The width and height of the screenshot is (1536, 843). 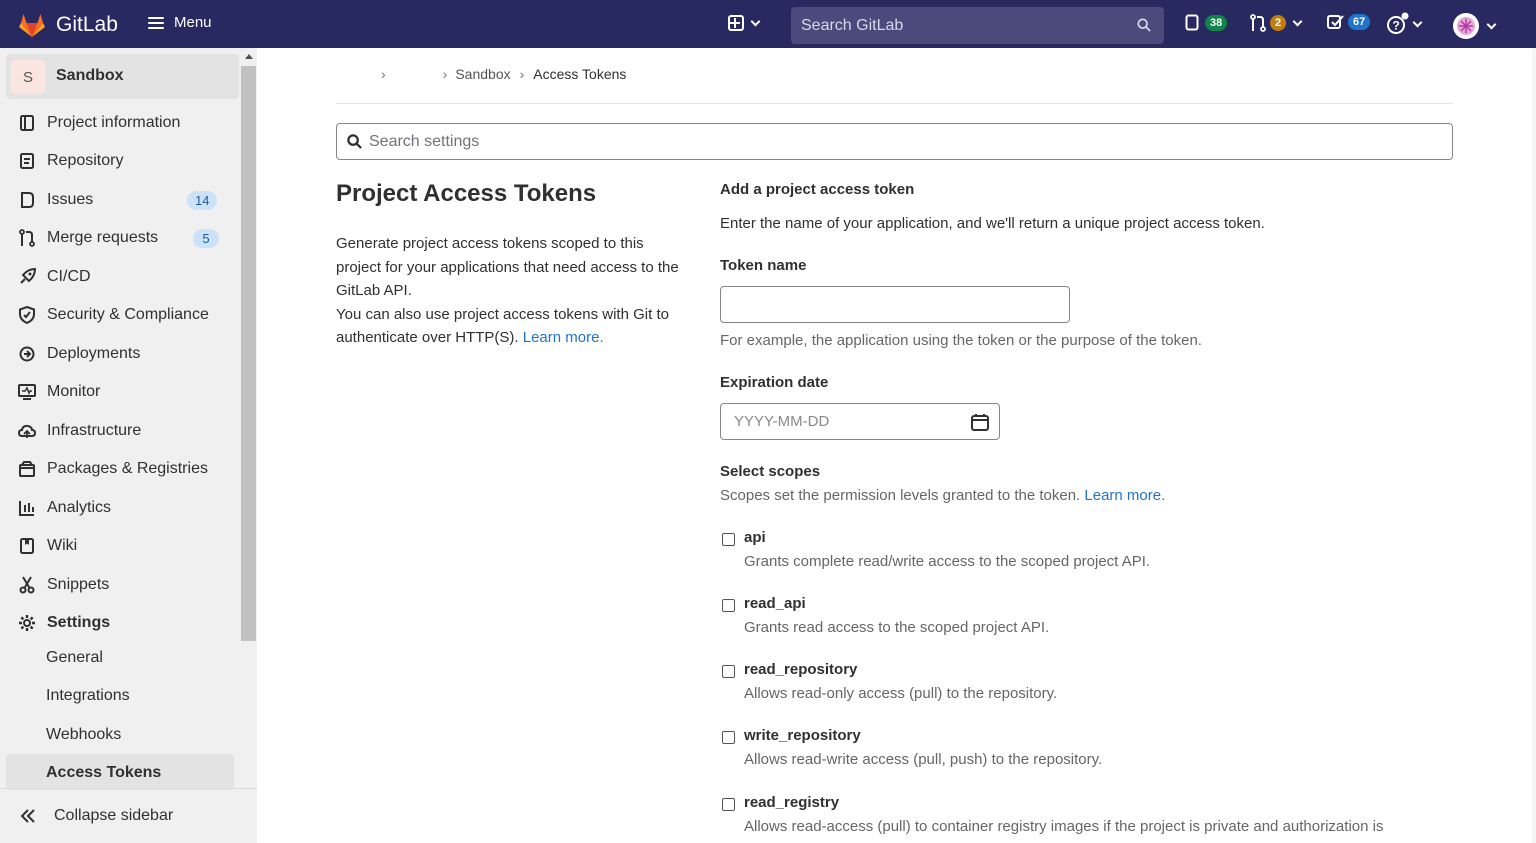 I want to click on scope-name: read_repository, so click(x=800, y=669).